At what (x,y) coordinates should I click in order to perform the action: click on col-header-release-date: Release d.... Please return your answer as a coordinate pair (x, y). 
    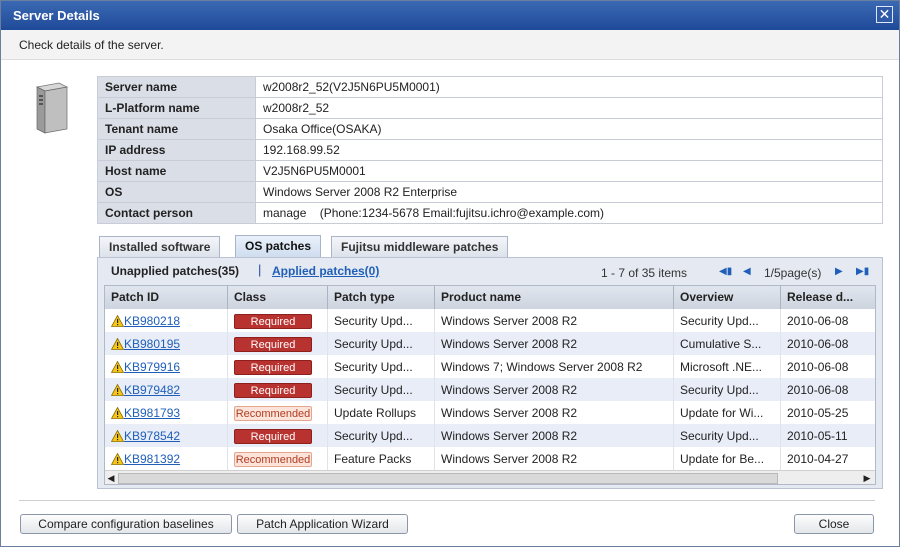
    Looking at the image, I should click on (828, 297).